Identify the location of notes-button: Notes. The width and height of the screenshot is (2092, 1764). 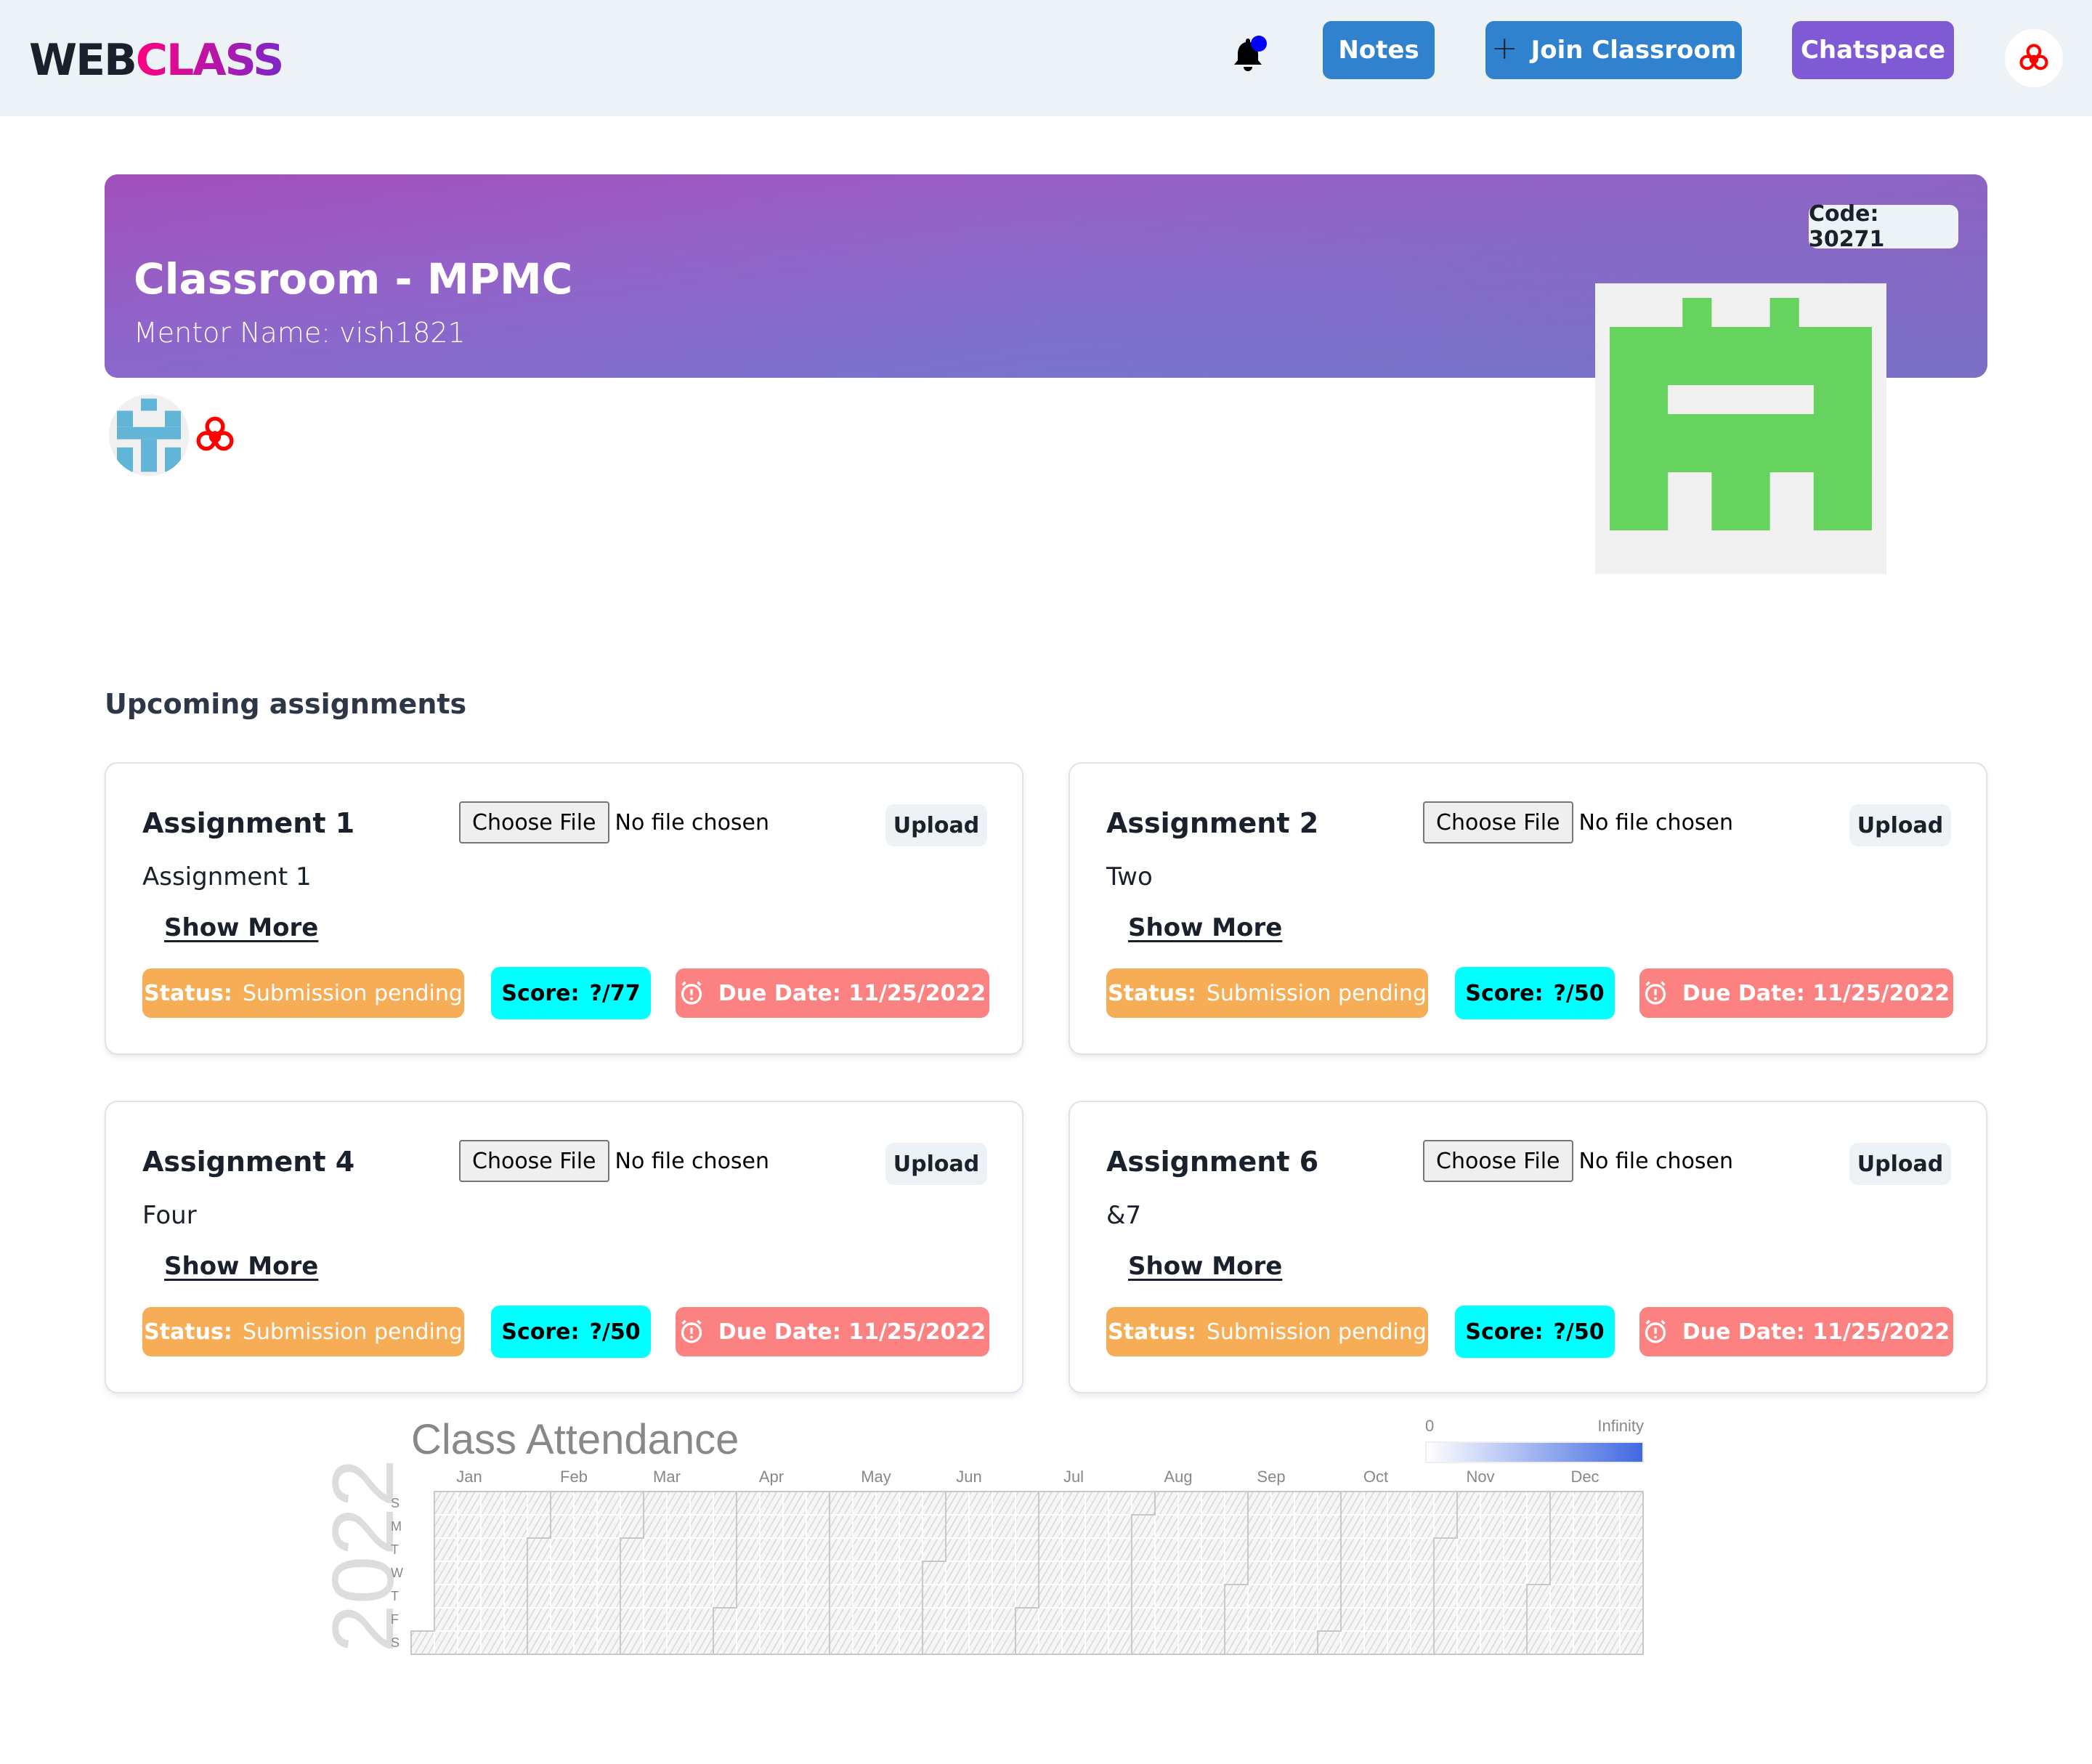
(1379, 50).